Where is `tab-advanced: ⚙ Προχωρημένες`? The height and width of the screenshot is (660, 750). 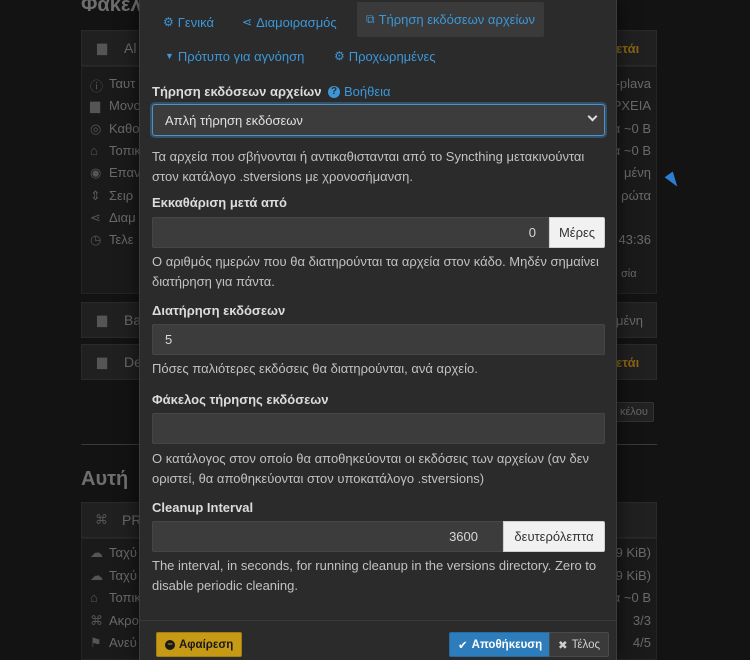
tab-advanced: ⚙ Προχωρημένες is located at coordinates (385, 56).